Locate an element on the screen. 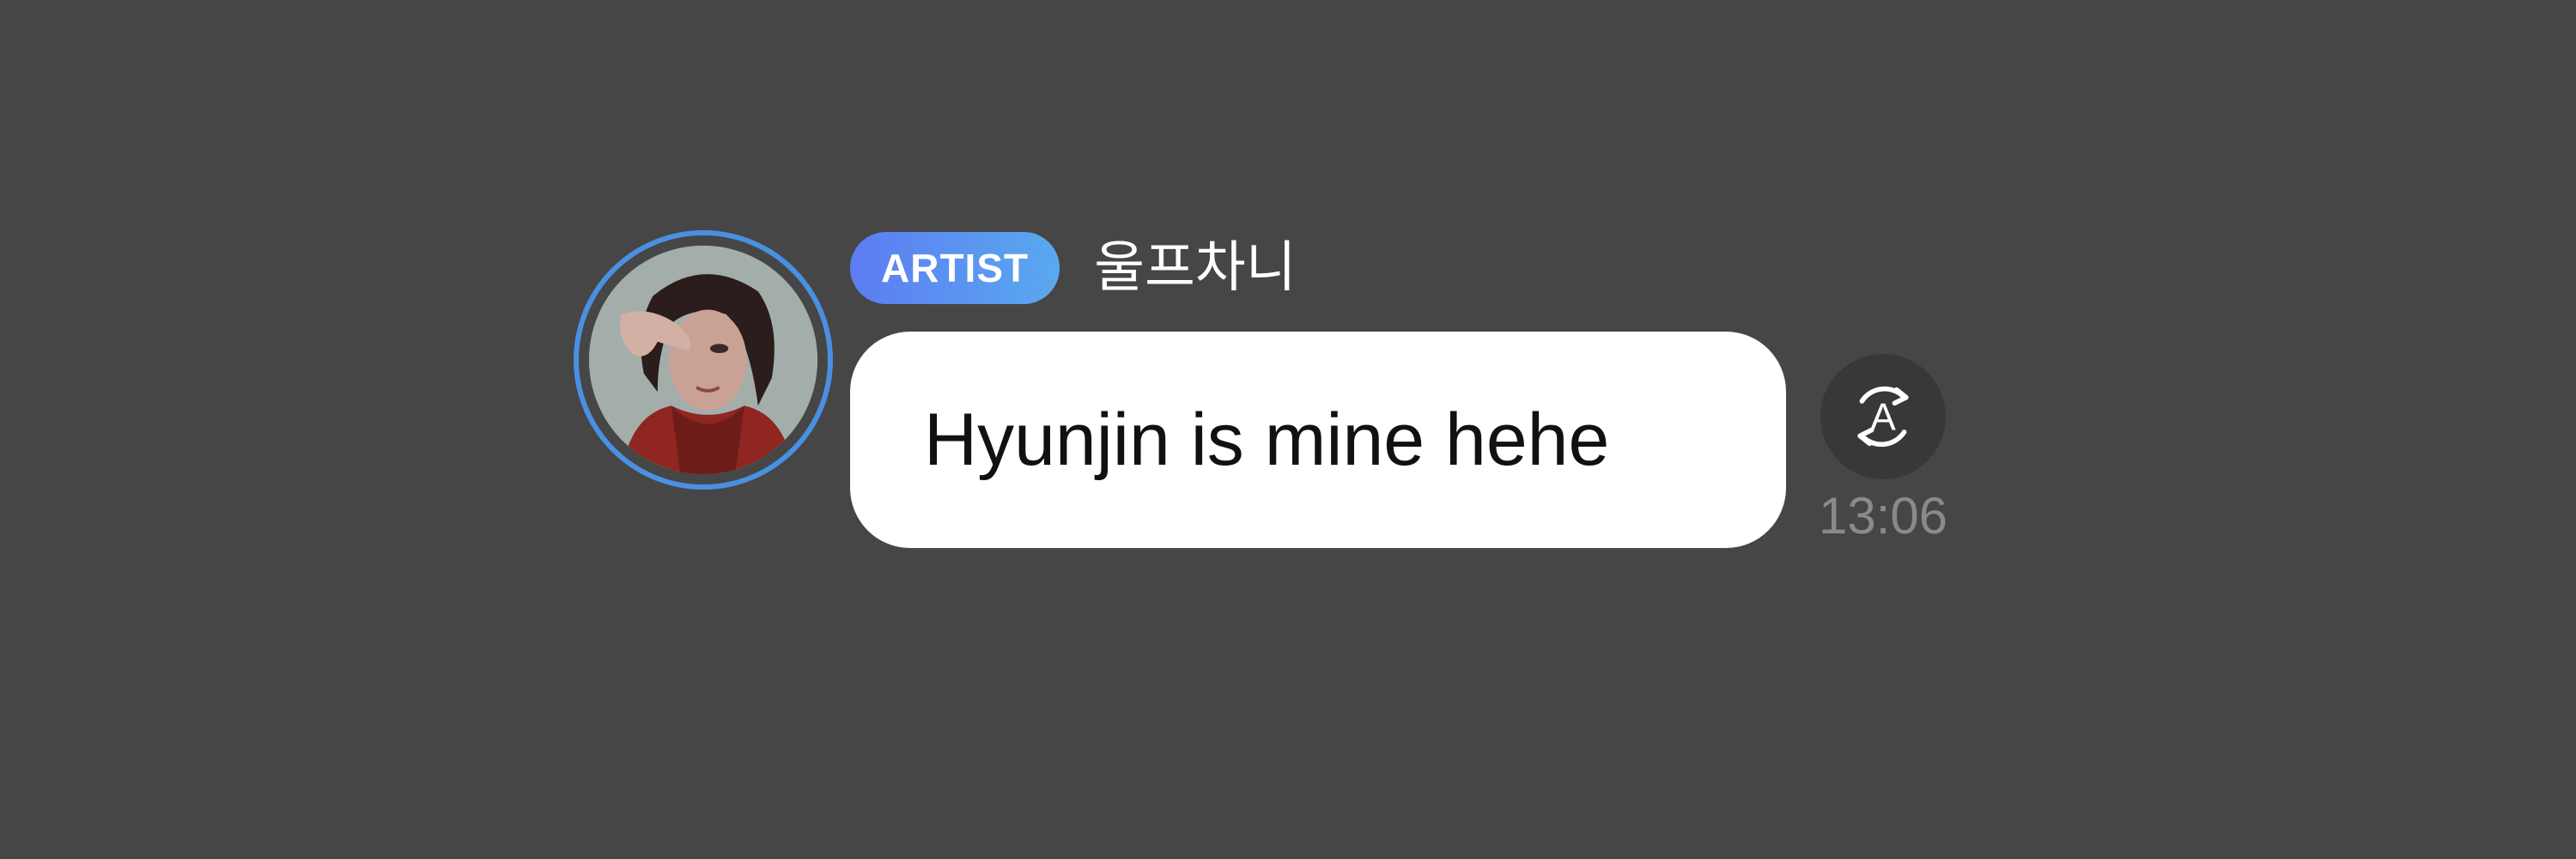  message-header: ARTIST 울프차니 is located at coordinates (1074, 268).